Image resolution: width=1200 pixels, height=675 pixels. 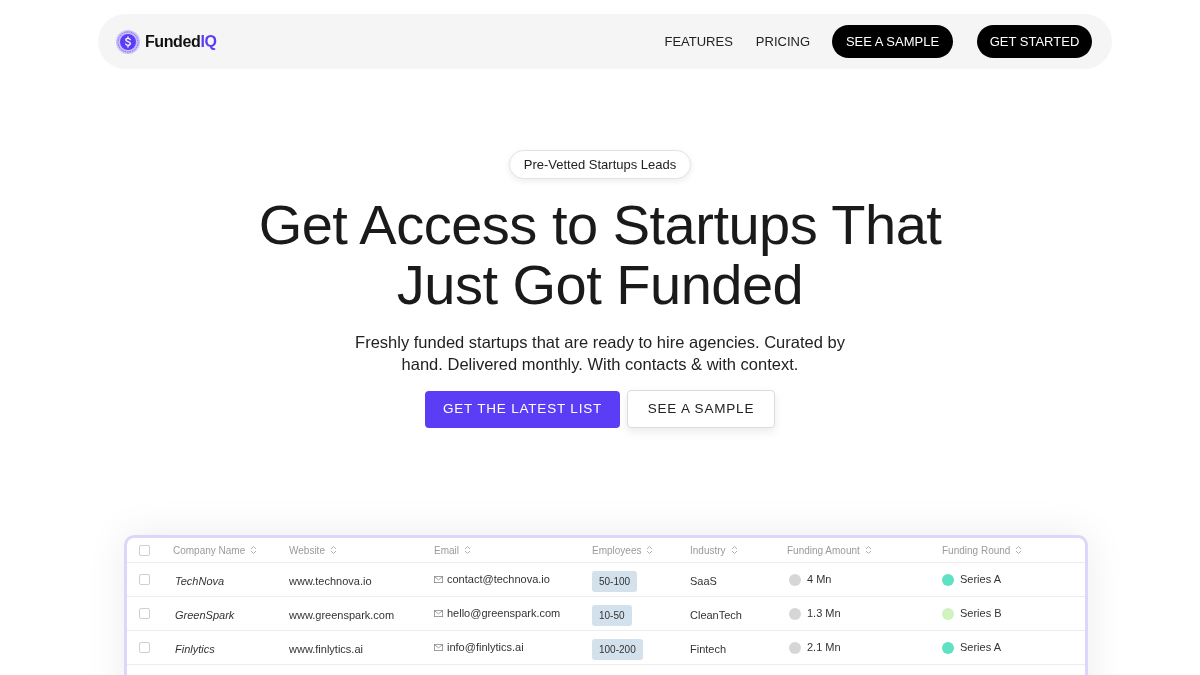 What do you see at coordinates (326, 648) in the screenshot?
I see `table-cell: www.finlytics.ai` at bounding box center [326, 648].